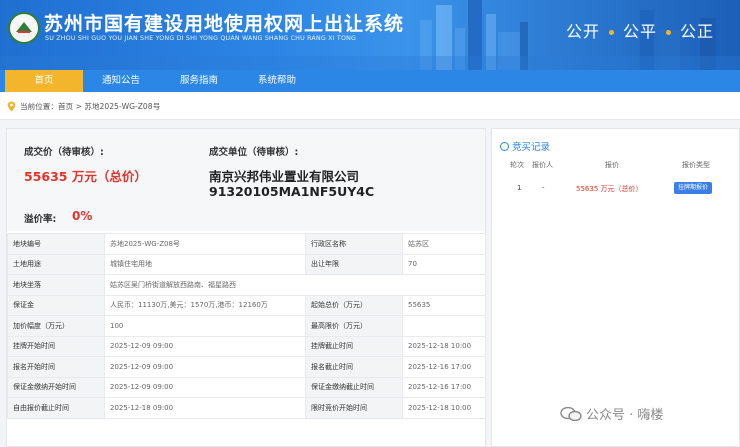 The image size is (740, 447). I want to click on breadcrumb-text: 当前位置：首页 > 苏地2025-WG-Z08号, so click(90, 106).